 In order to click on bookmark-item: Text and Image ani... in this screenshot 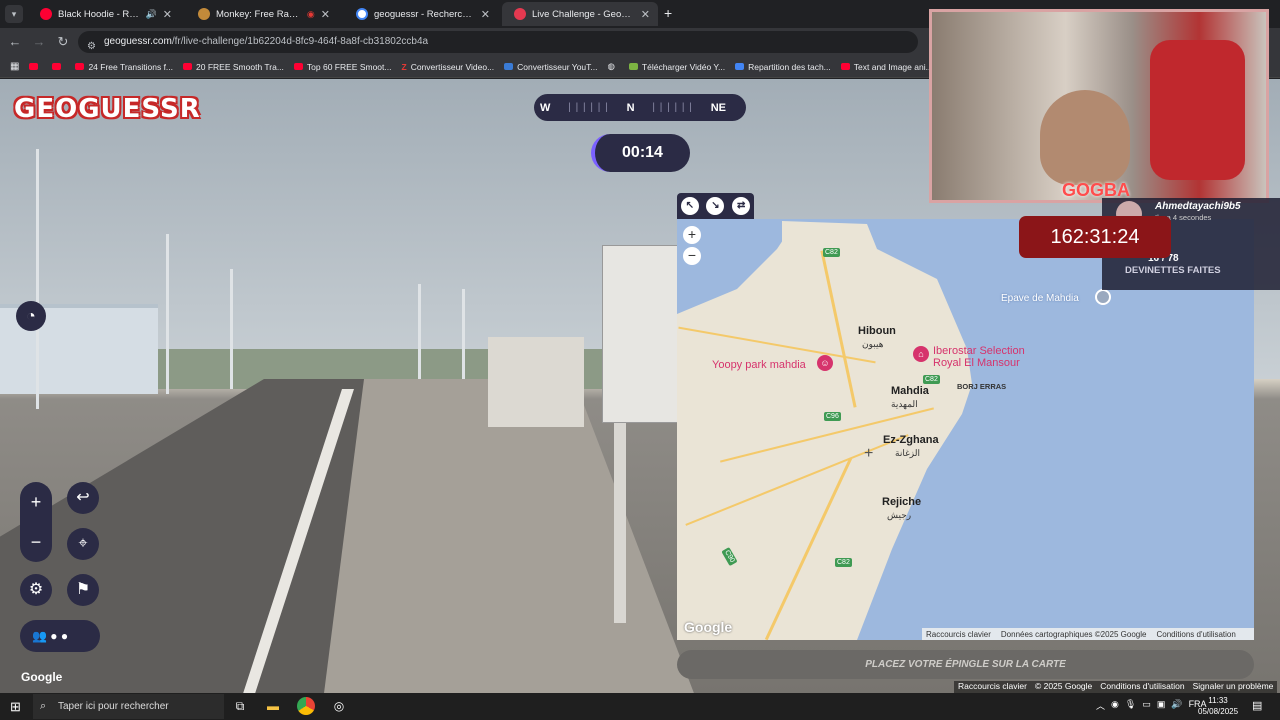, I will do `click(886, 67)`.